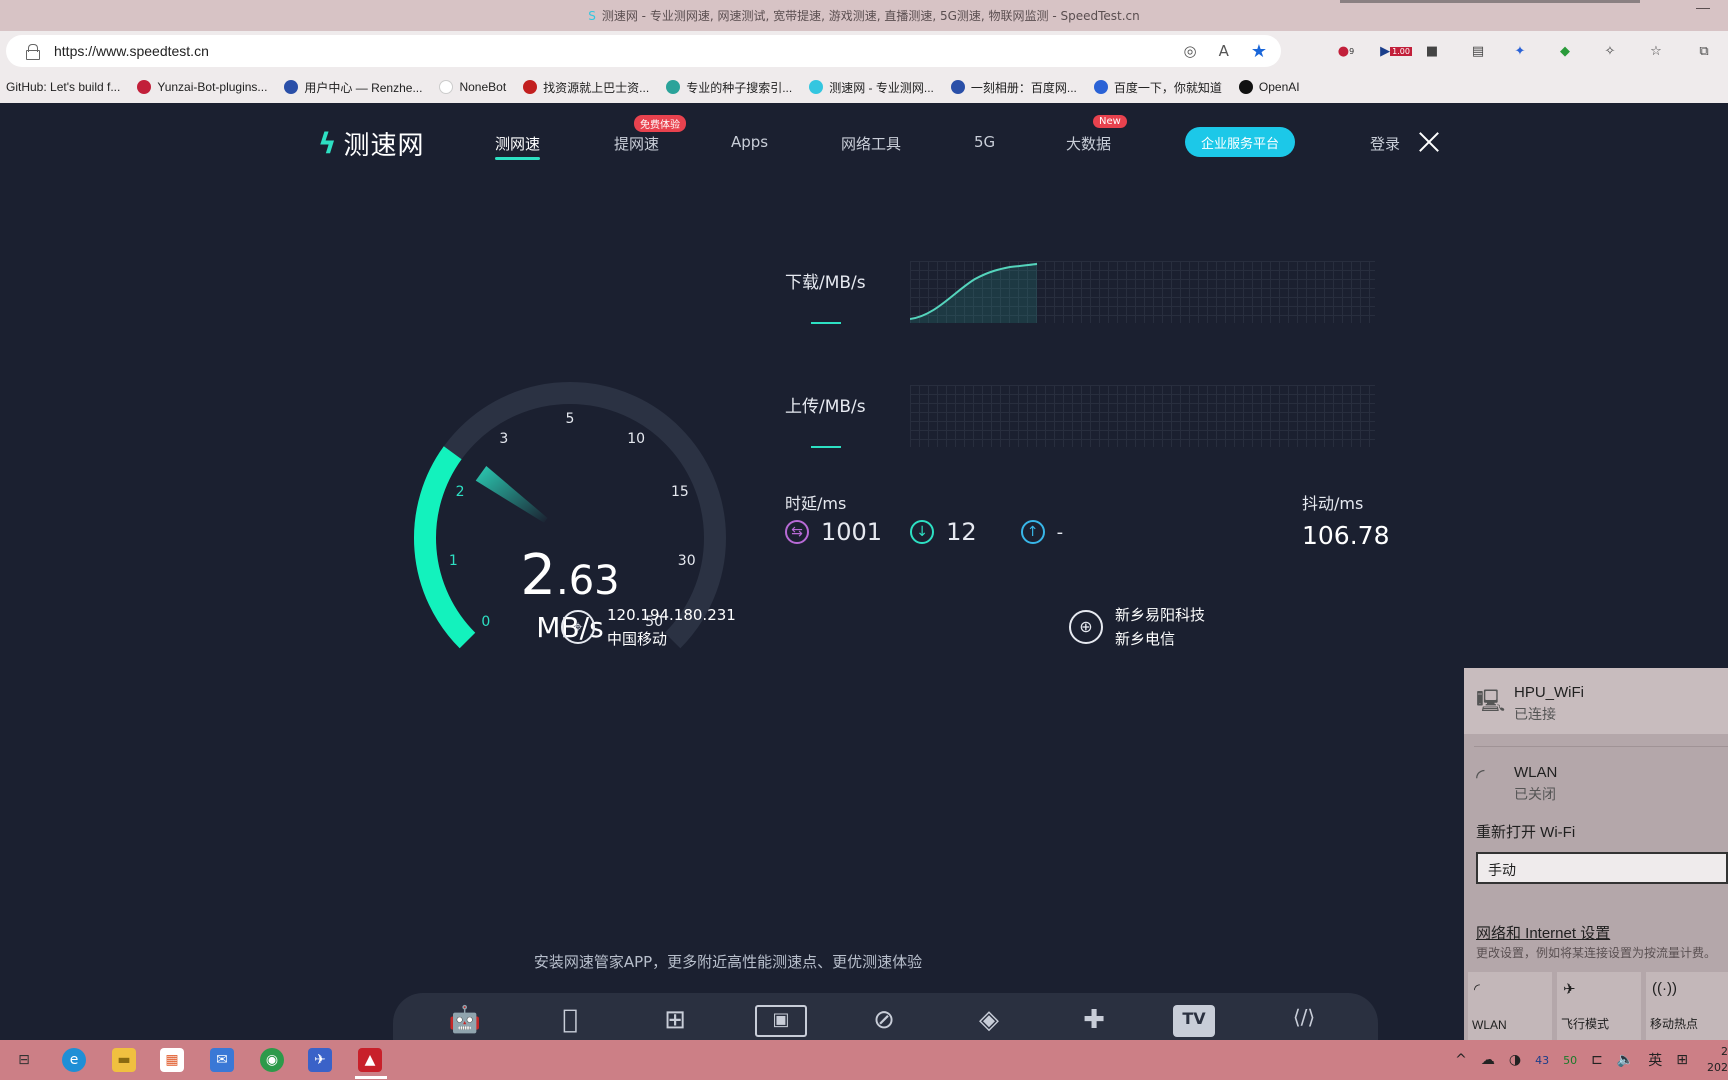 The height and width of the screenshot is (1080, 1728). Describe the element at coordinates (826, 447) in the screenshot. I see `upload-value-dash` at that location.